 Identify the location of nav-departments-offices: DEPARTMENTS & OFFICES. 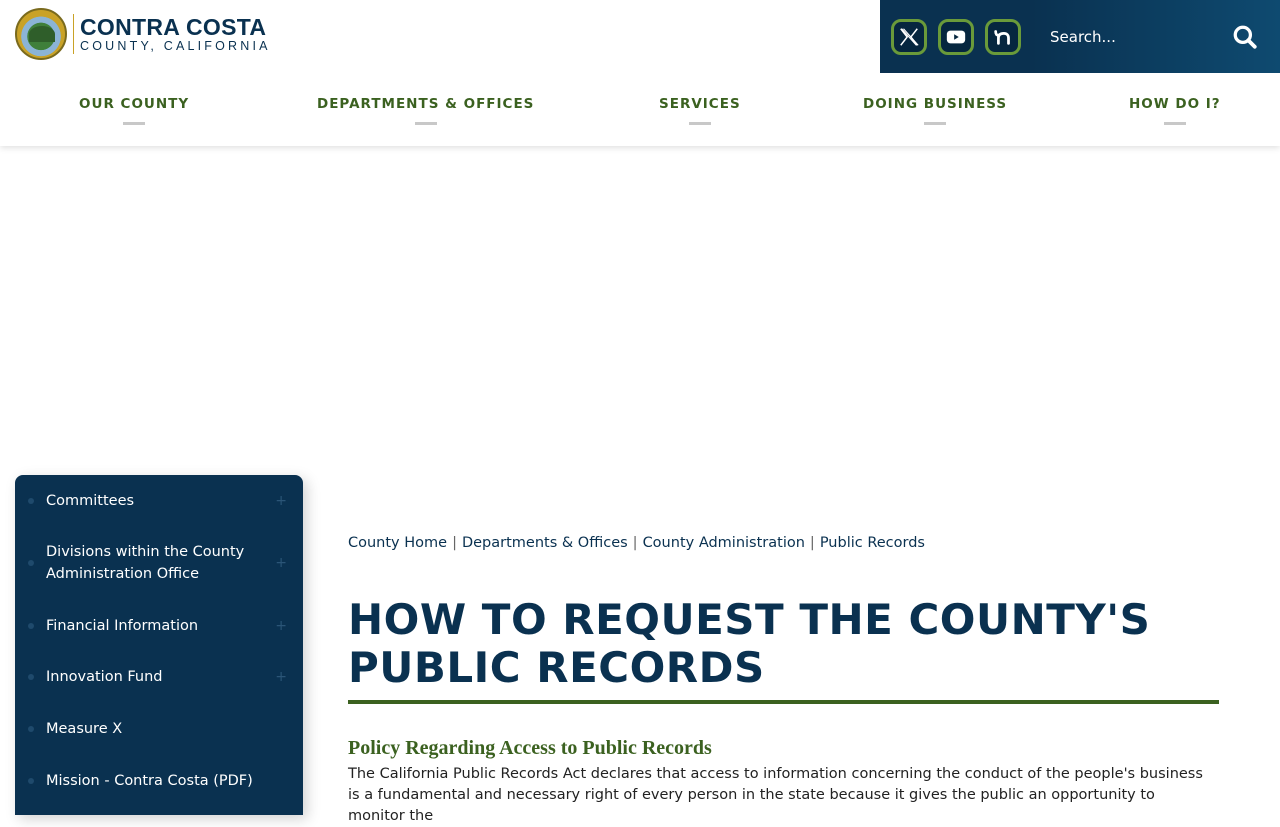
(425, 110).